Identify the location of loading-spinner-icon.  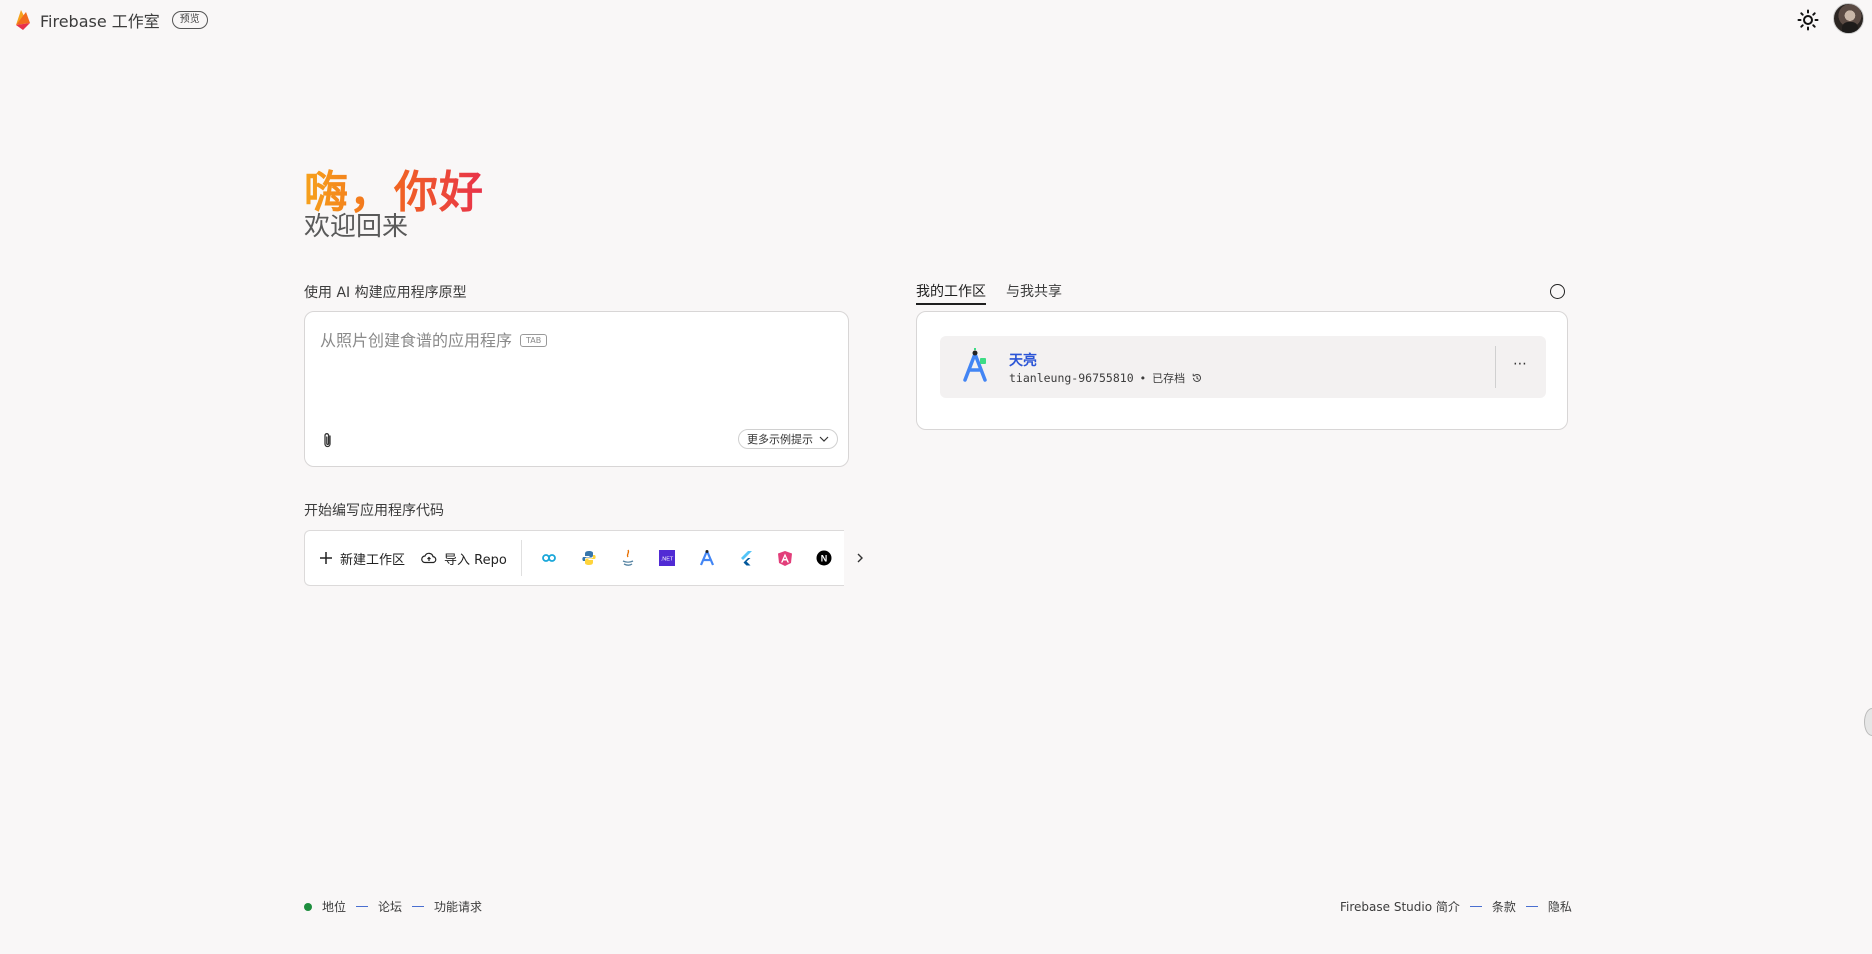
(1557, 291).